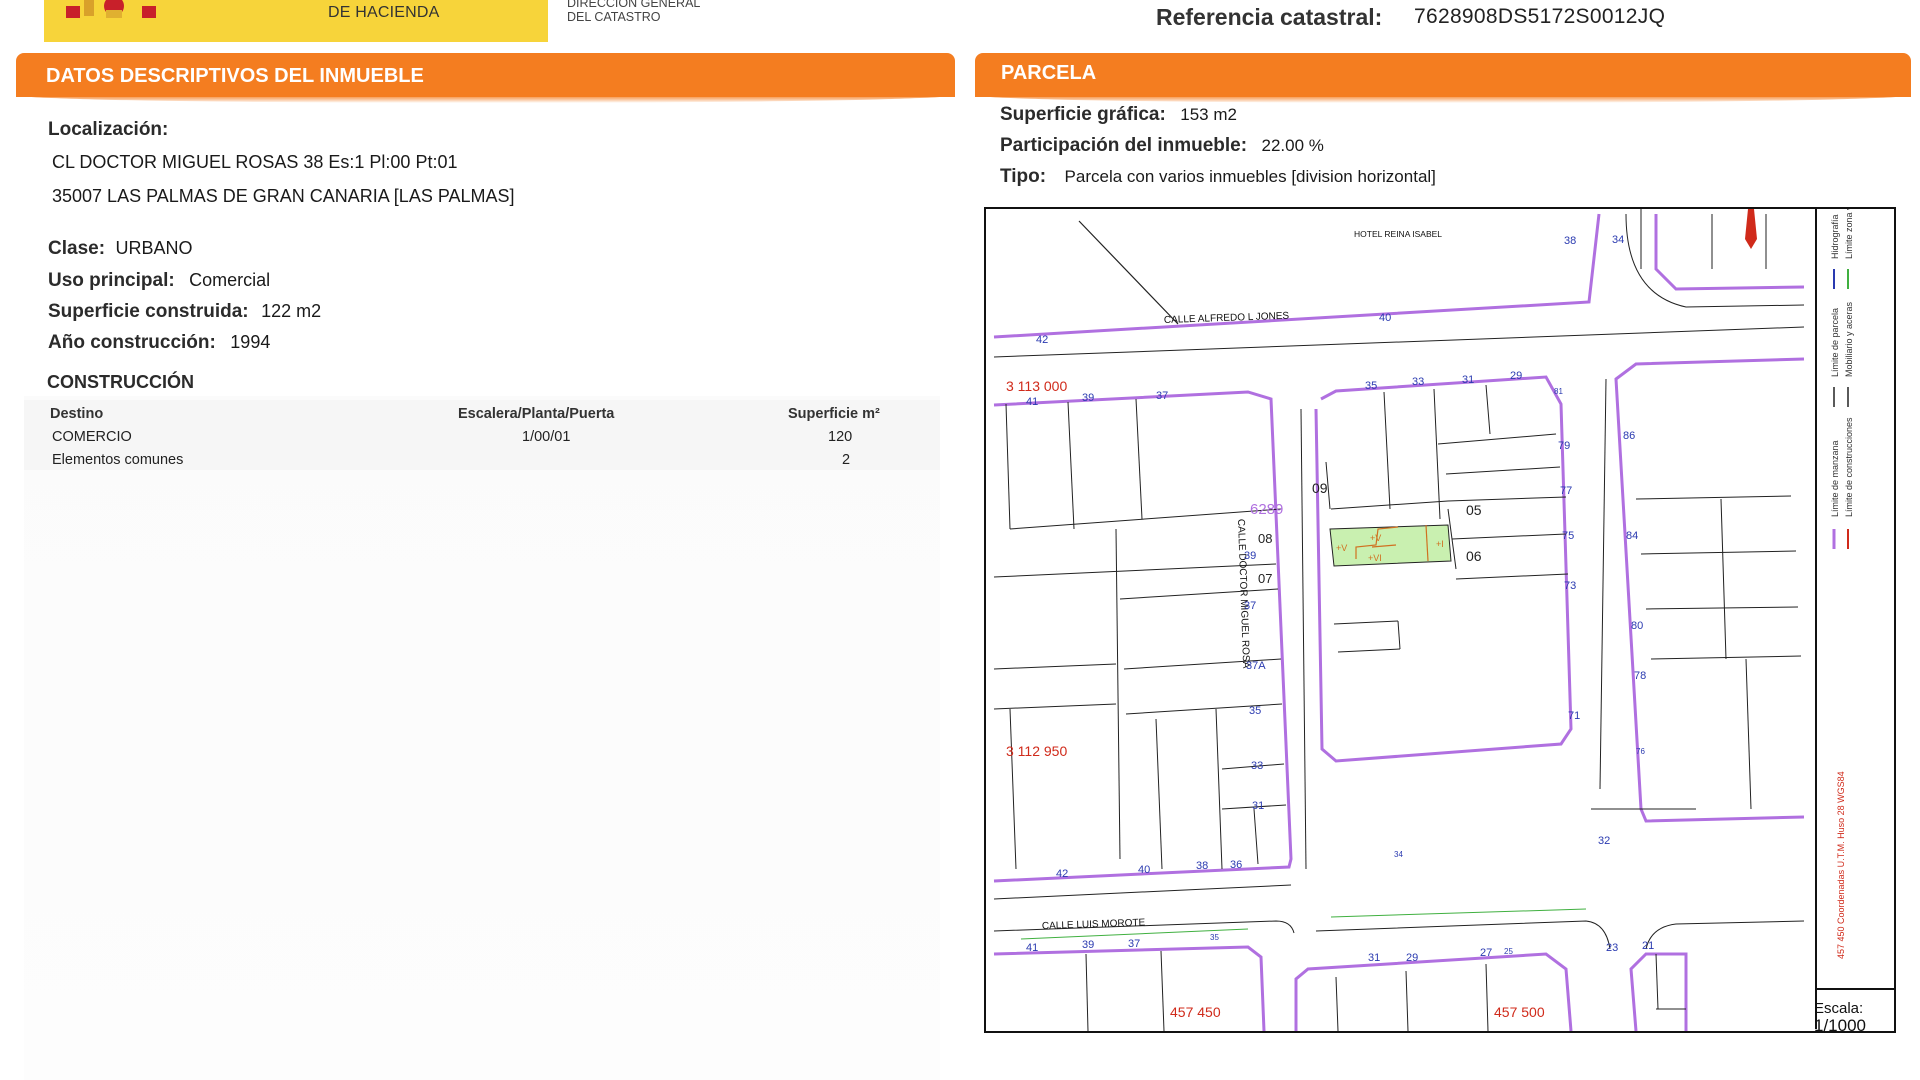 The width and height of the screenshot is (1920, 1080). Describe the element at coordinates (1566, 491) in the screenshot. I see `house-number: 77` at that location.